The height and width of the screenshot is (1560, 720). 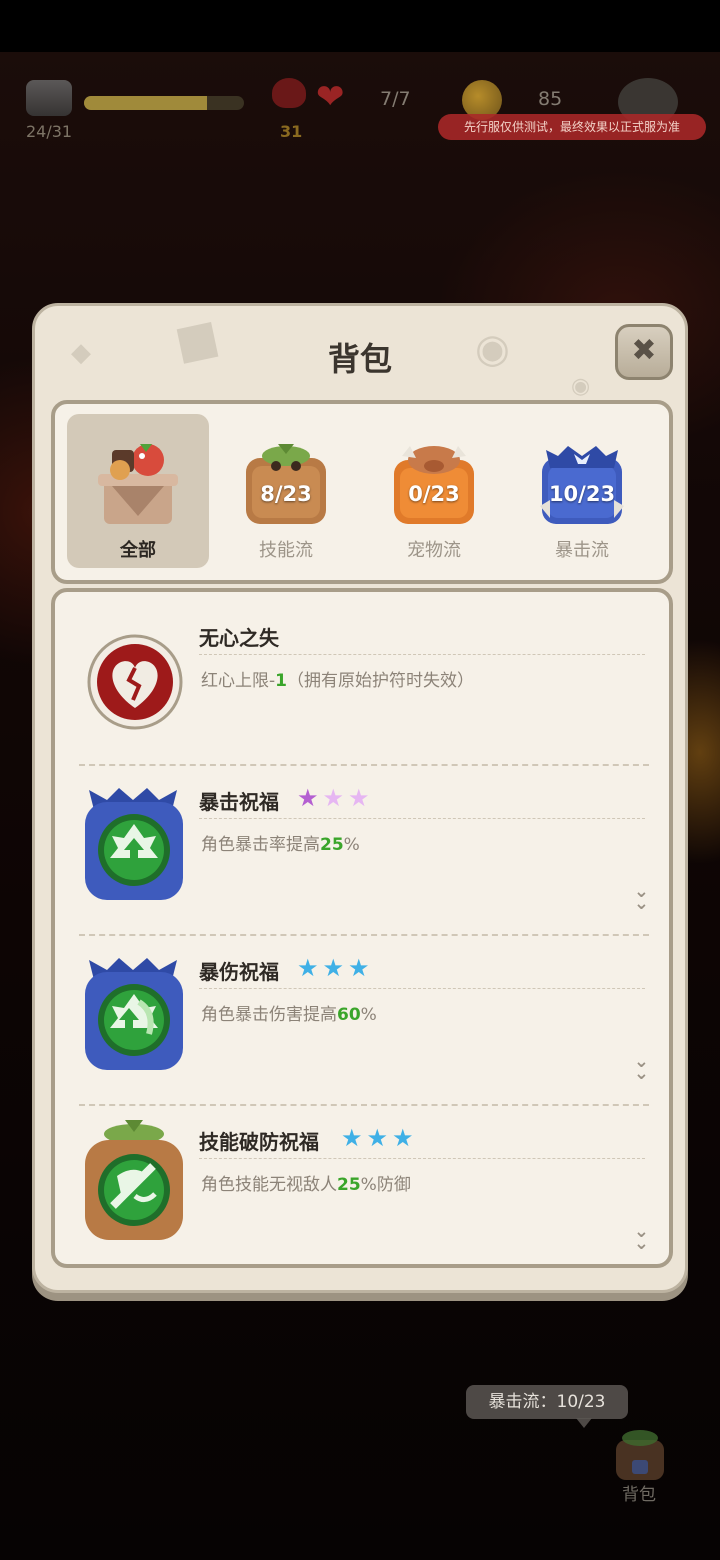 I want to click on tab-all: 全部, so click(x=138, y=491).